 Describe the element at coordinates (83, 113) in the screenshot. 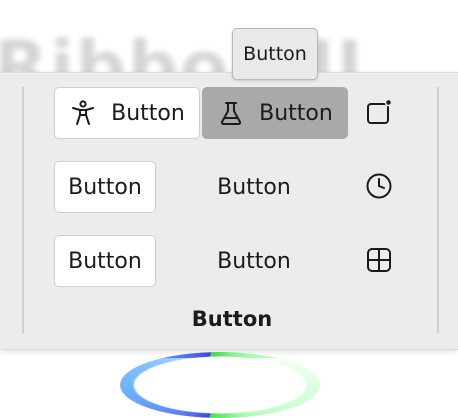

I see `accessibility-icon` at that location.